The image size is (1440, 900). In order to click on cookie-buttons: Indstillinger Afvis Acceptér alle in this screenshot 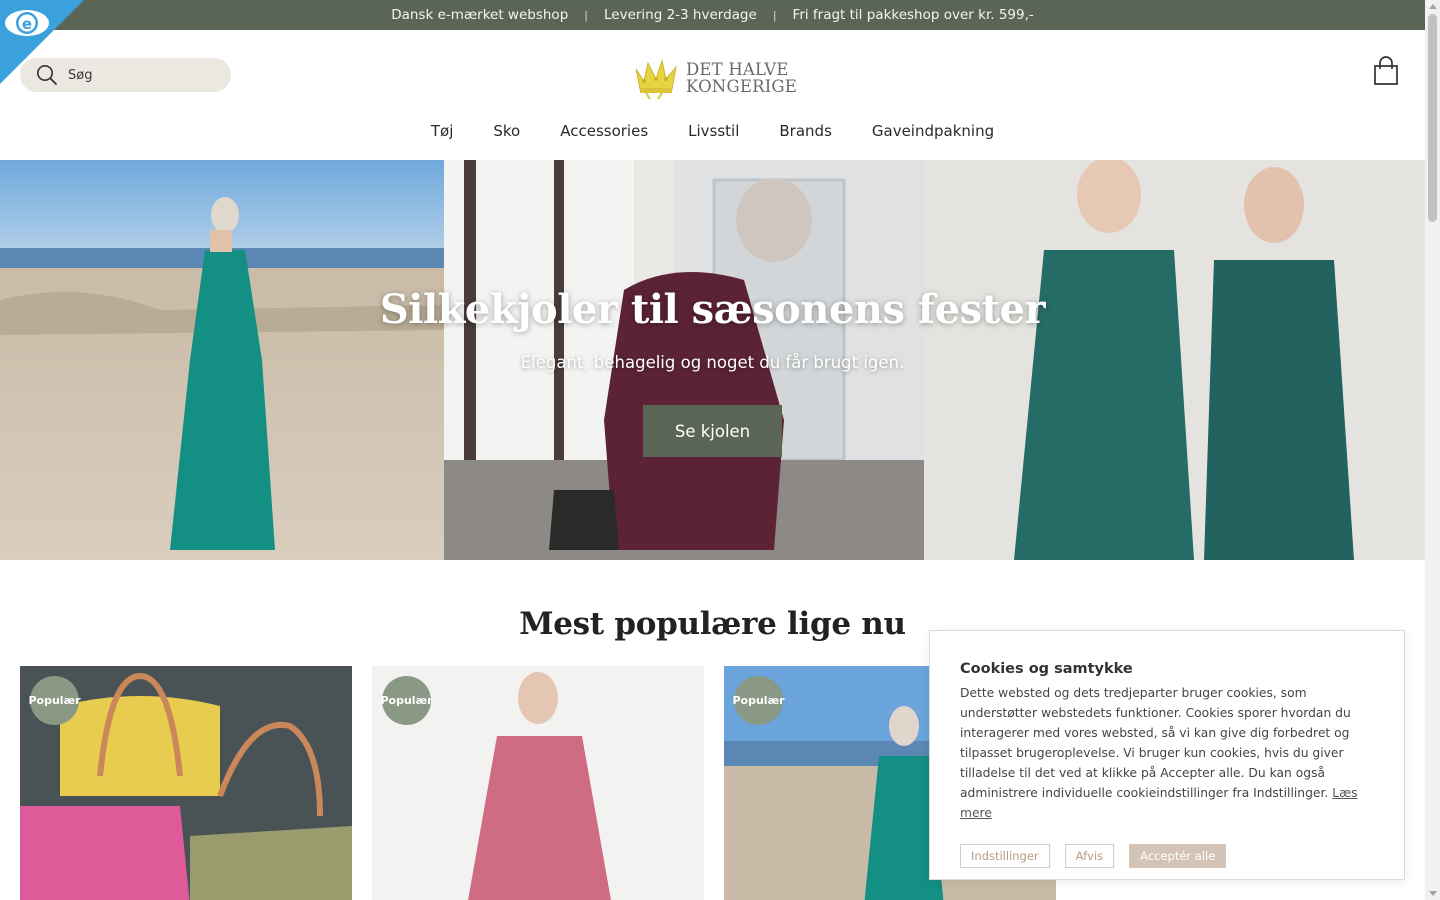, I will do `click(1167, 856)`.